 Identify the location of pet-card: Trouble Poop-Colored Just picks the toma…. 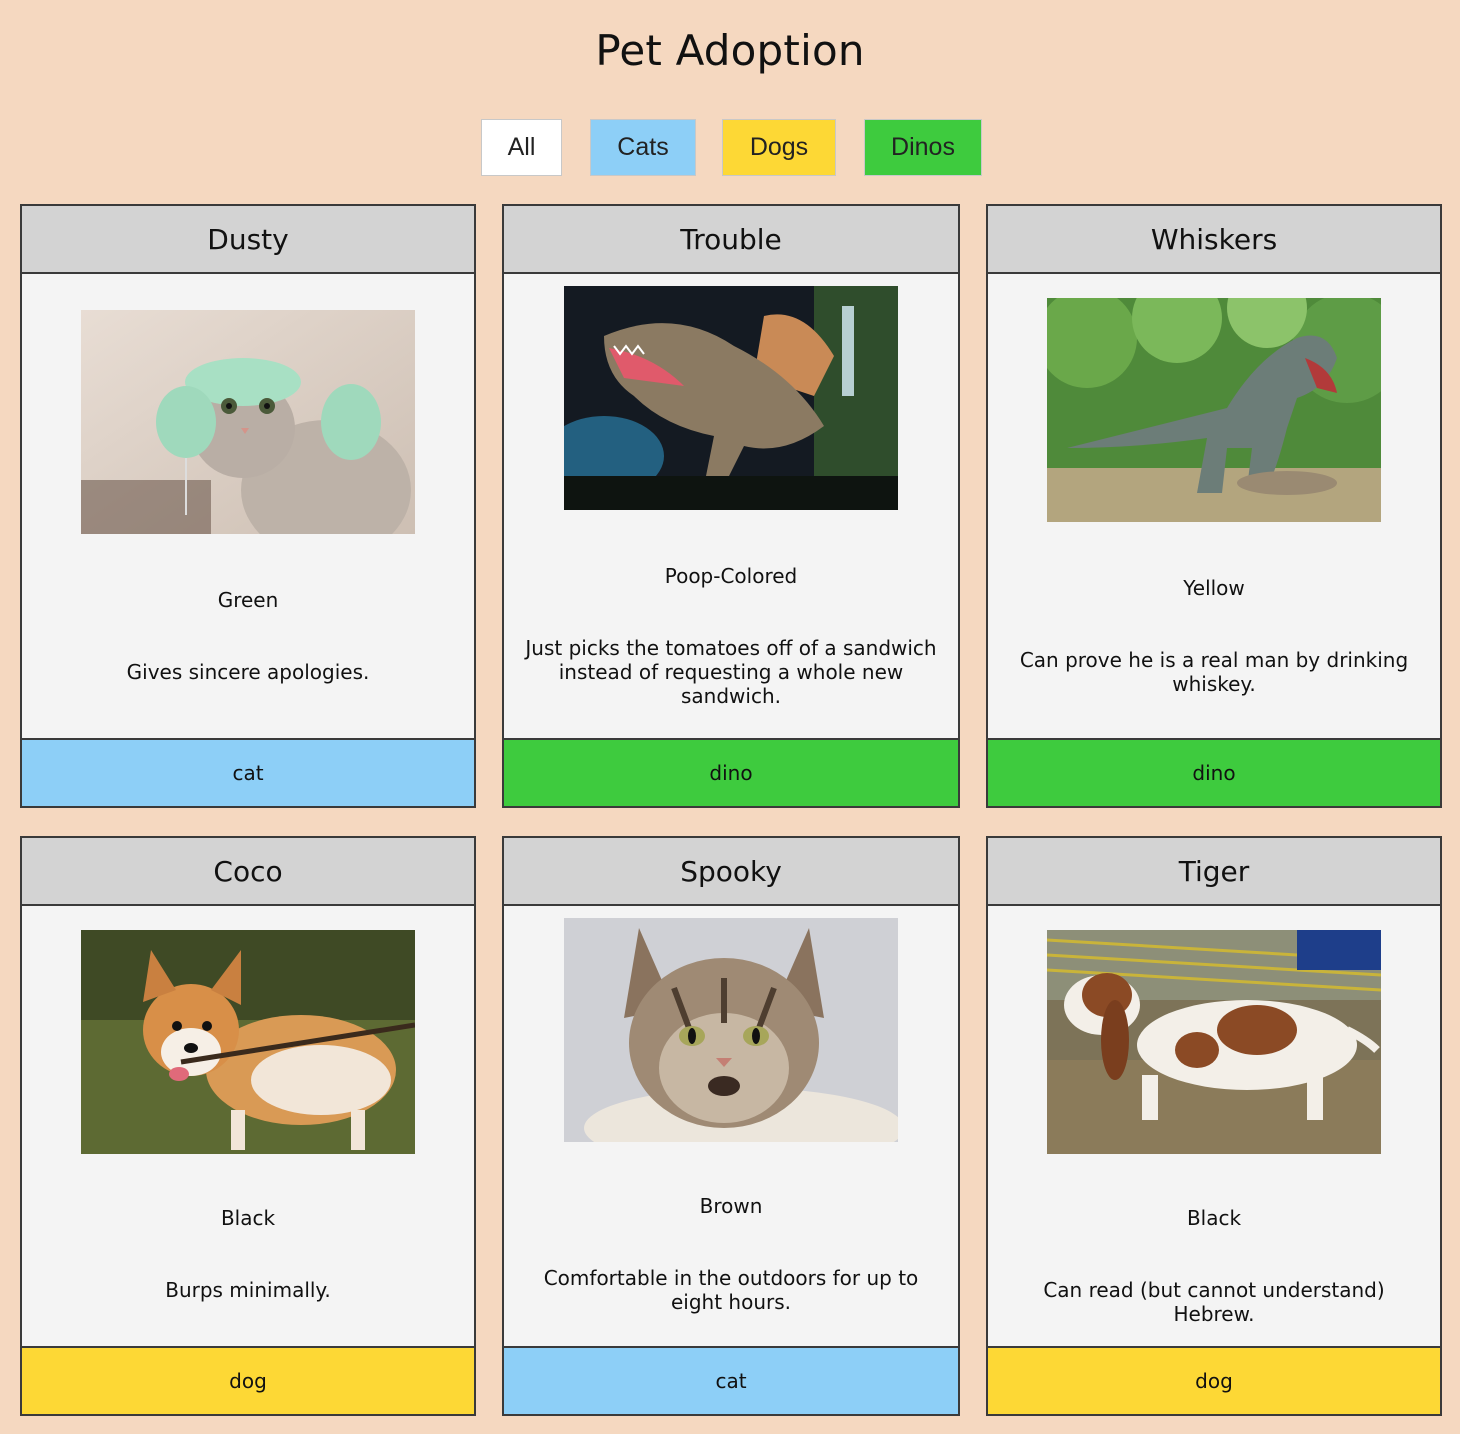
(731, 506).